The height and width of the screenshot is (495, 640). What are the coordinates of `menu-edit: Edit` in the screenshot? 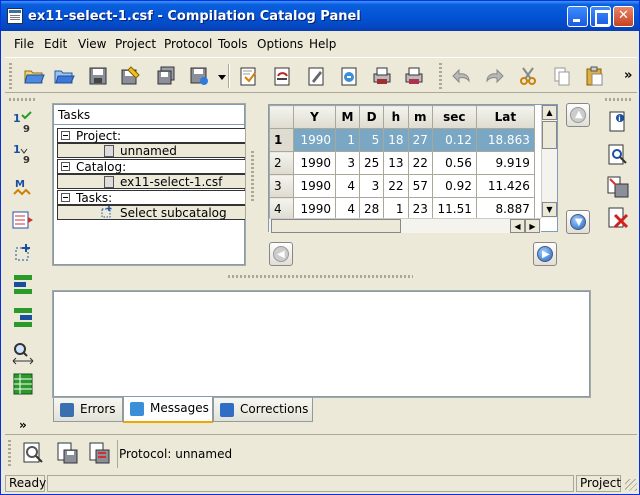 It's located at (55, 44).